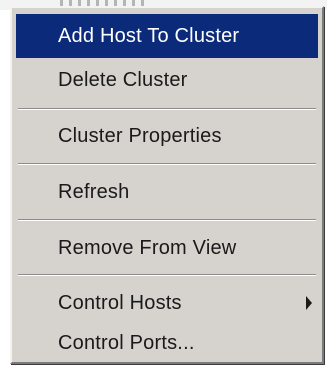 This screenshot has width=327, height=368. Describe the element at coordinates (149, 35) in the screenshot. I see `menu-item-label: Add Host To Cluster` at that location.